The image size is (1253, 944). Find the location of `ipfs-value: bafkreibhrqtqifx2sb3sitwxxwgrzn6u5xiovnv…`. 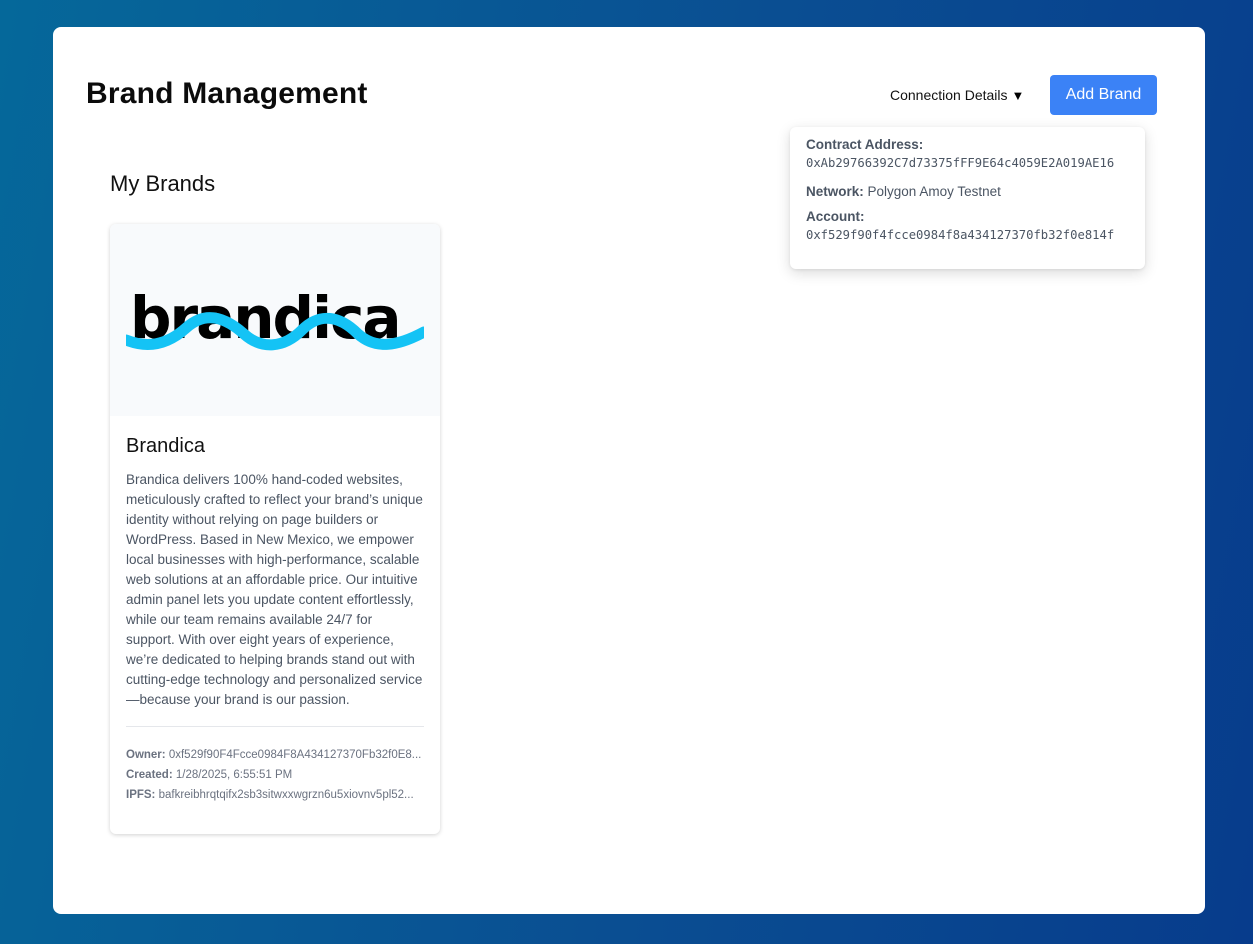

ipfs-value: bafkreibhrqtqifx2sb3sitwxxwgrzn6u5xiovnv… is located at coordinates (286, 795).